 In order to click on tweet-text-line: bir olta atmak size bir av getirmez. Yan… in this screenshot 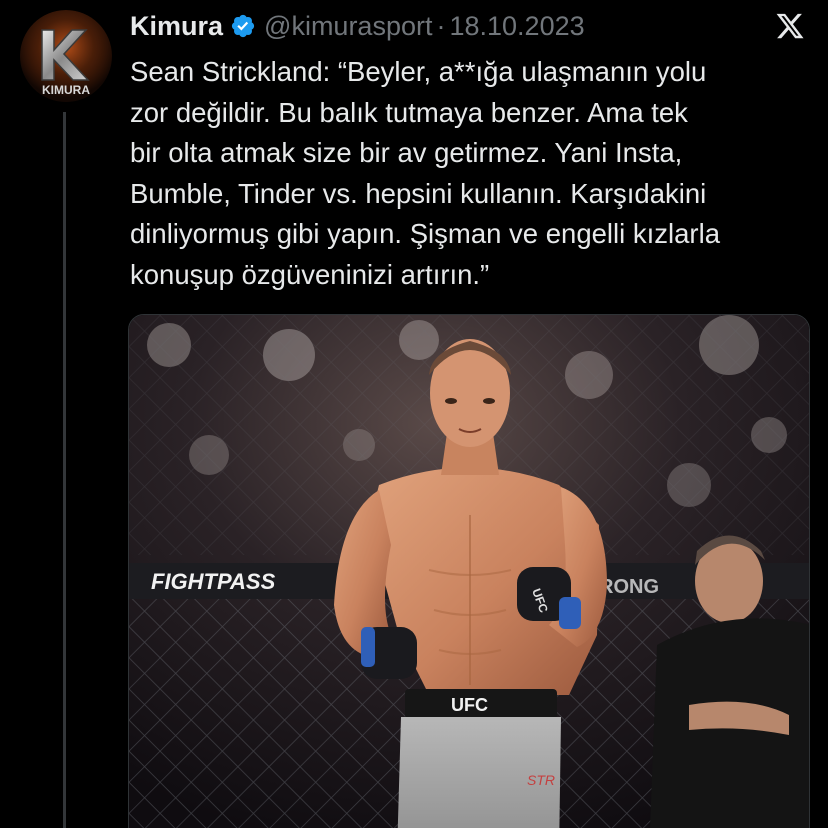, I will do `click(406, 152)`.